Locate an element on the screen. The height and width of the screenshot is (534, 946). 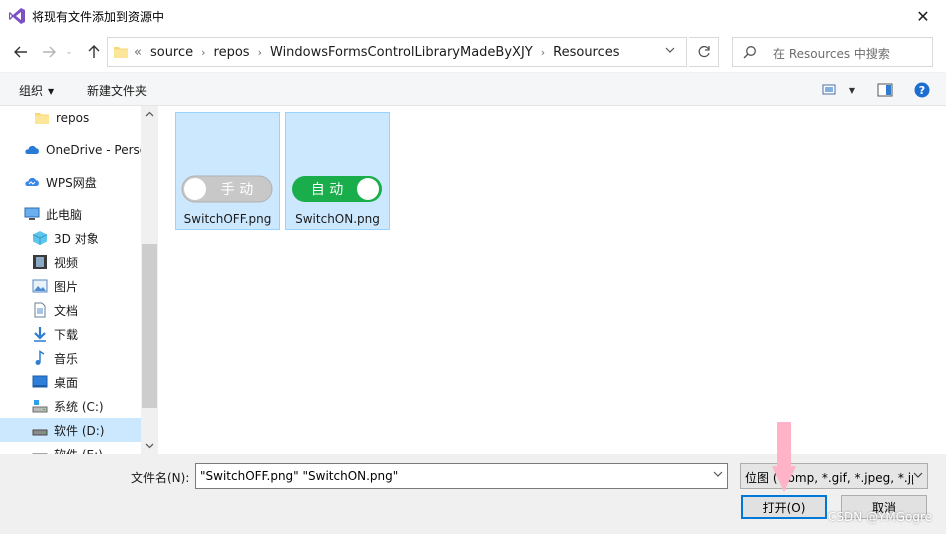
file-name: SwitchOFF.png is located at coordinates (227, 219).